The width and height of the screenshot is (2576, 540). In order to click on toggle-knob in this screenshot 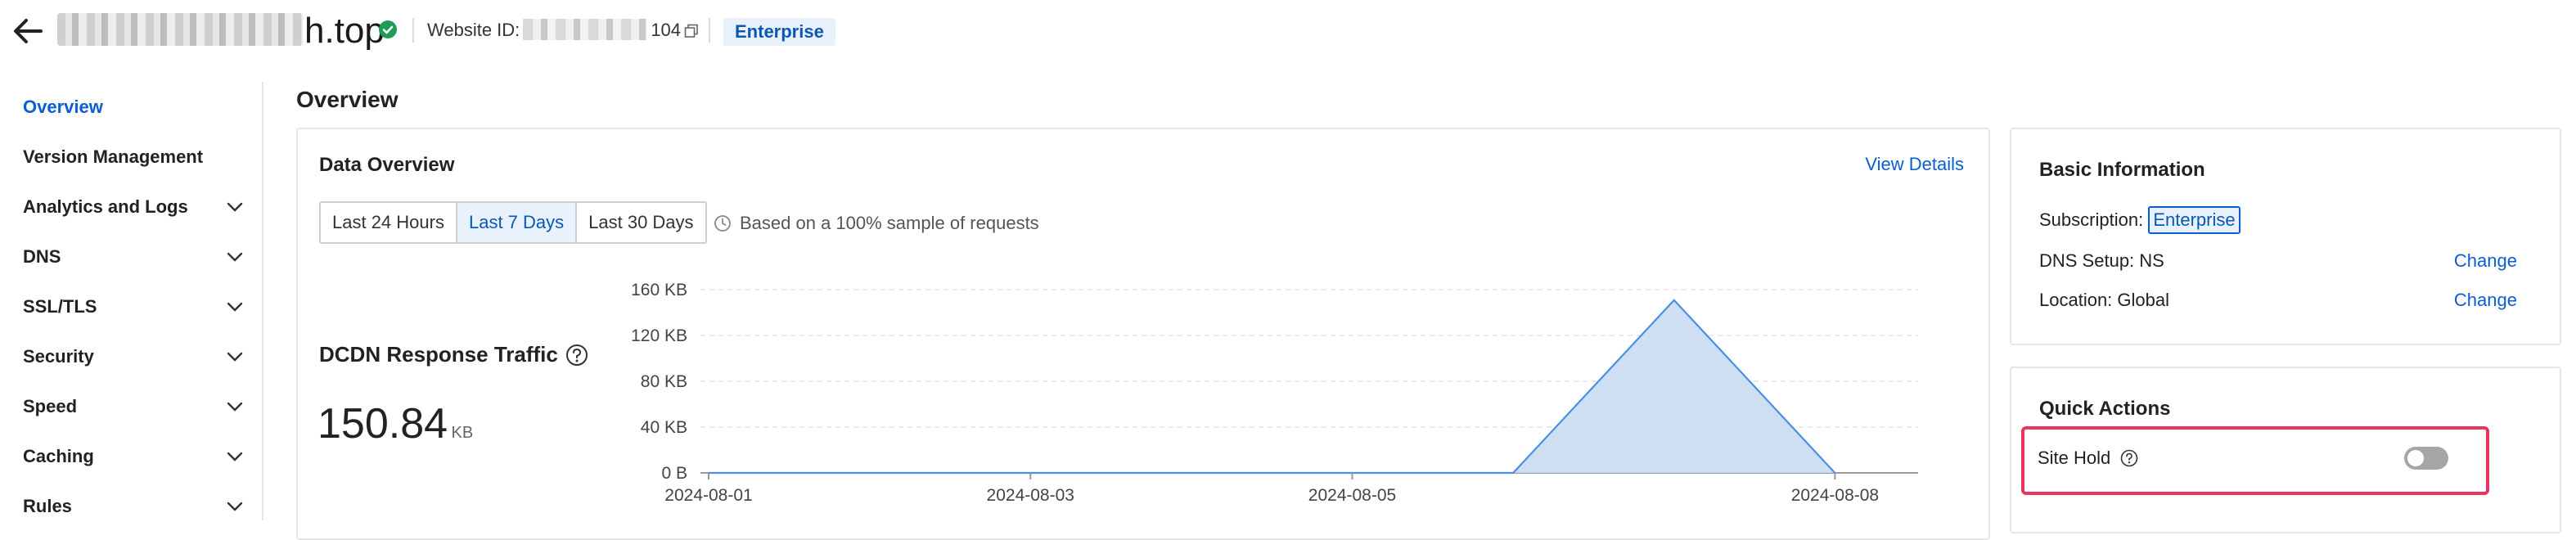, I will do `click(2415, 458)`.